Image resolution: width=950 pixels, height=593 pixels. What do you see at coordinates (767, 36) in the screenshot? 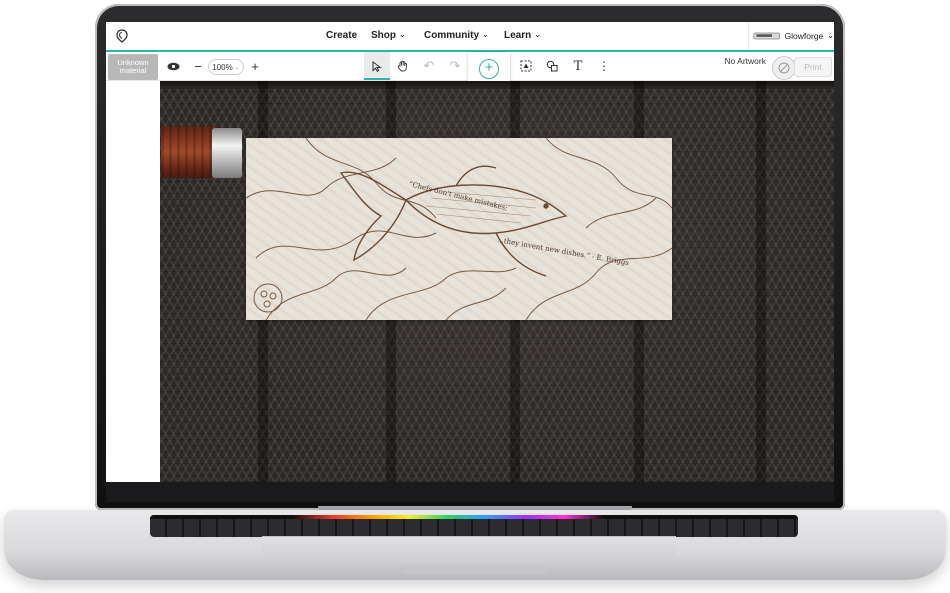
I see `glowforge-machine-icon` at bounding box center [767, 36].